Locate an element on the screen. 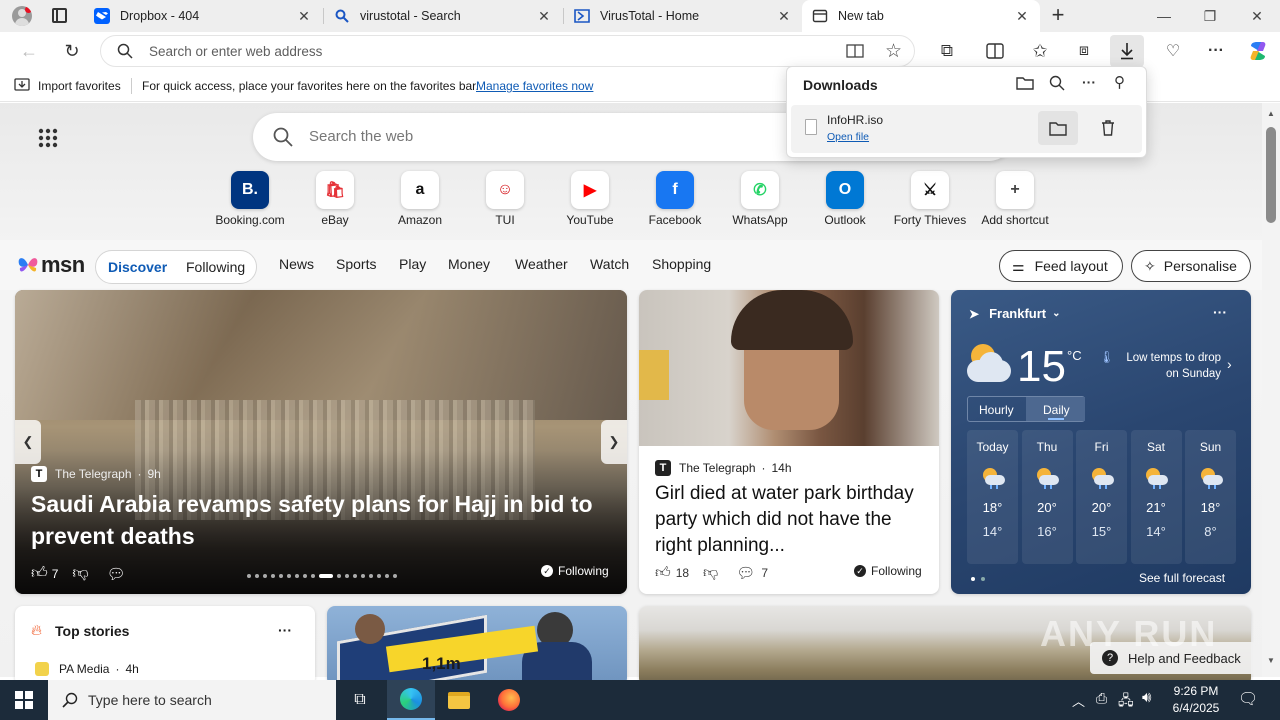  downloads-icon is located at coordinates (1127, 51).